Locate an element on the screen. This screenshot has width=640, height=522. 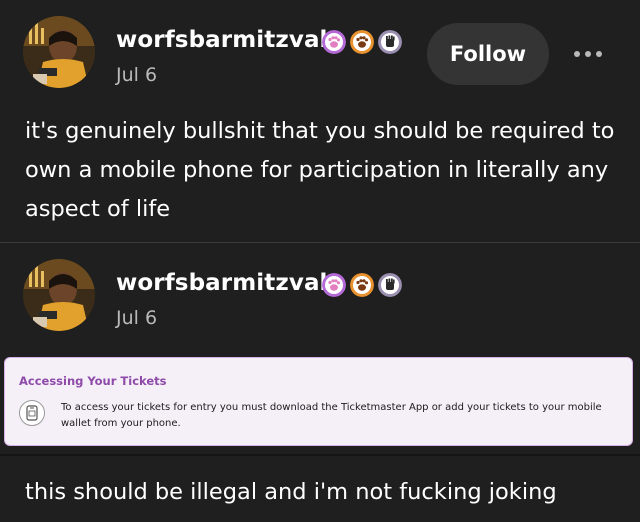
more-options-button is located at coordinates (588, 54).